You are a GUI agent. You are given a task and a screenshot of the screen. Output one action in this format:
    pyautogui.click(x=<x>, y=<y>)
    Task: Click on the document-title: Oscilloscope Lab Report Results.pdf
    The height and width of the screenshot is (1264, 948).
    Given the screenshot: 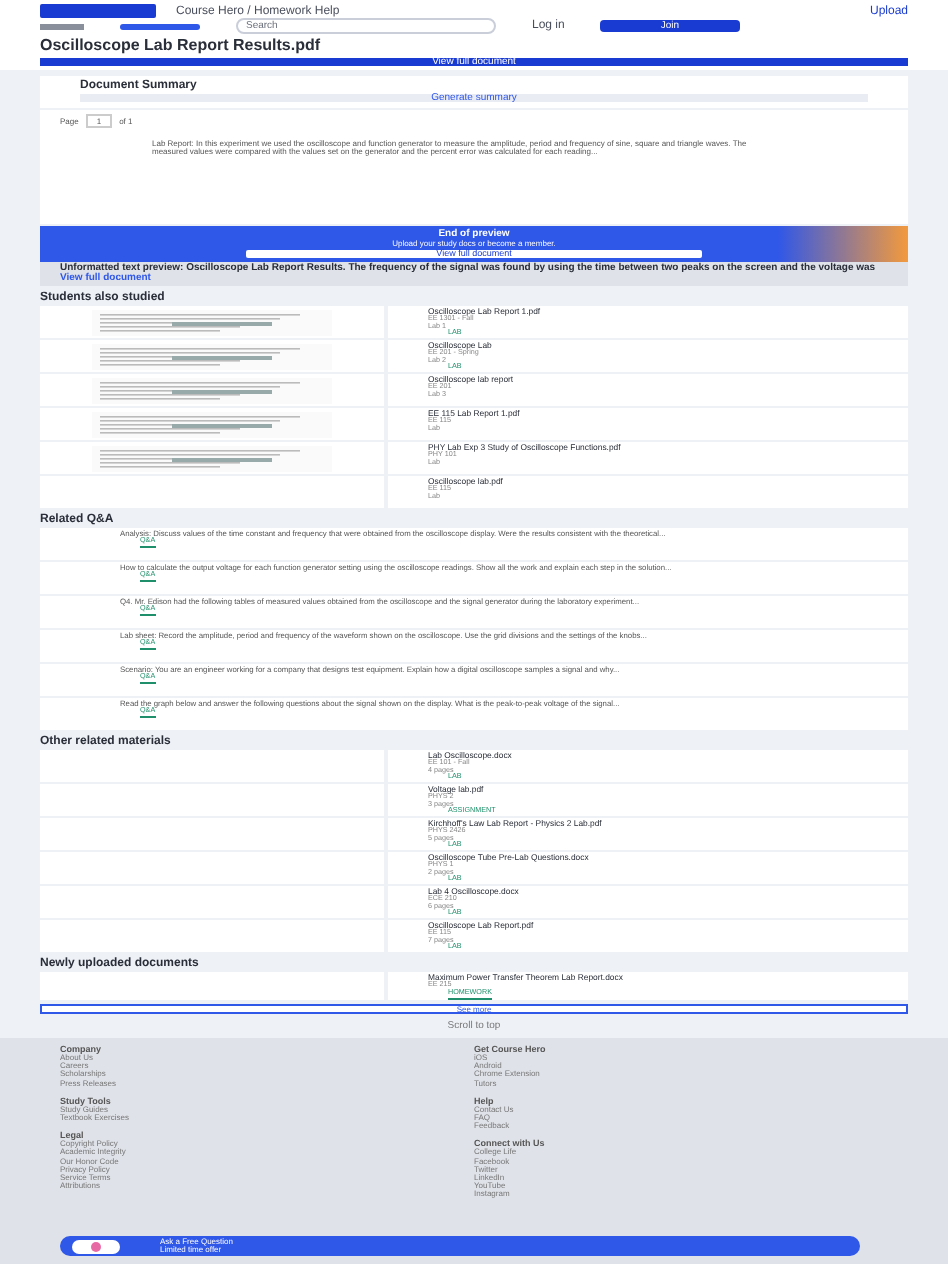 What is the action you would take?
    pyautogui.click(x=181, y=46)
    